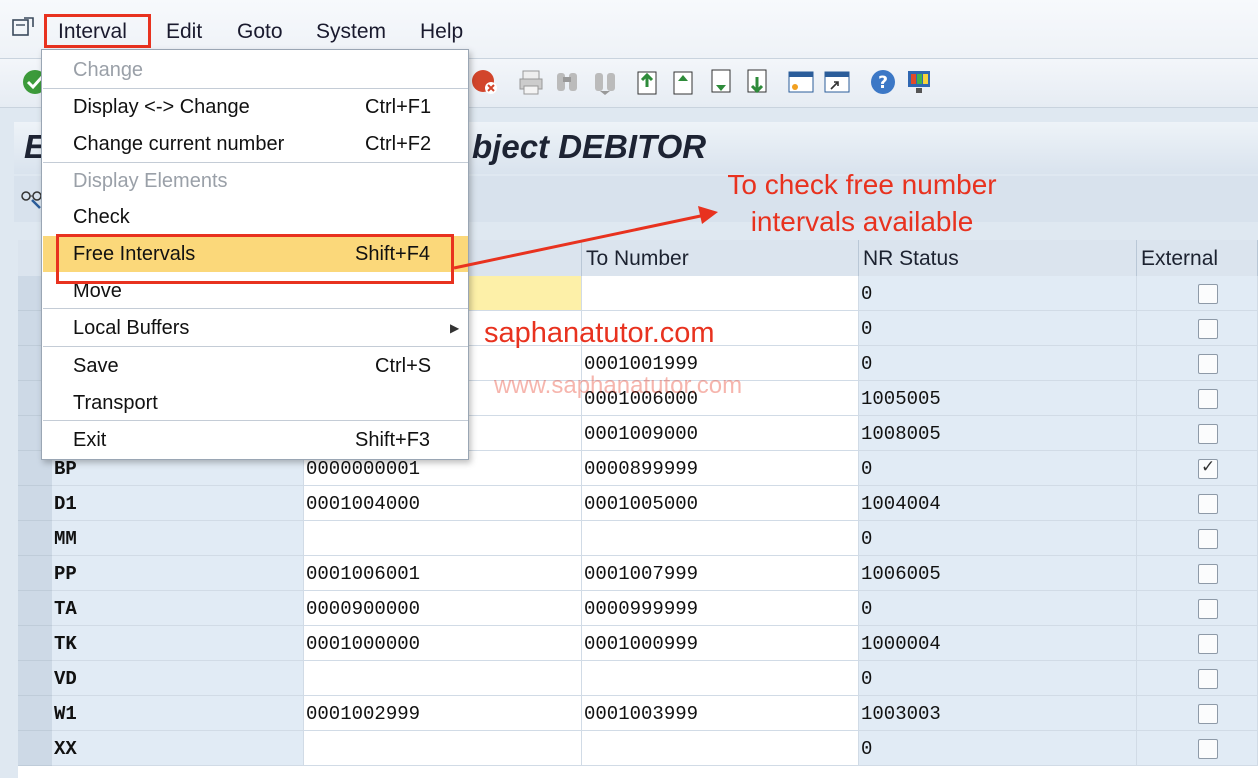 This screenshot has height=778, width=1258. Describe the element at coordinates (567, 82) in the screenshot. I see `find-icon` at that location.